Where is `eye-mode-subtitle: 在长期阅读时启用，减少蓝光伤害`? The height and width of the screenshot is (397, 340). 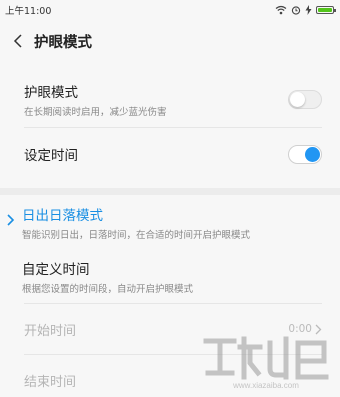
eye-mode-subtitle: 在长期阅读时启用，减少蓝光伤害 is located at coordinates (95, 112).